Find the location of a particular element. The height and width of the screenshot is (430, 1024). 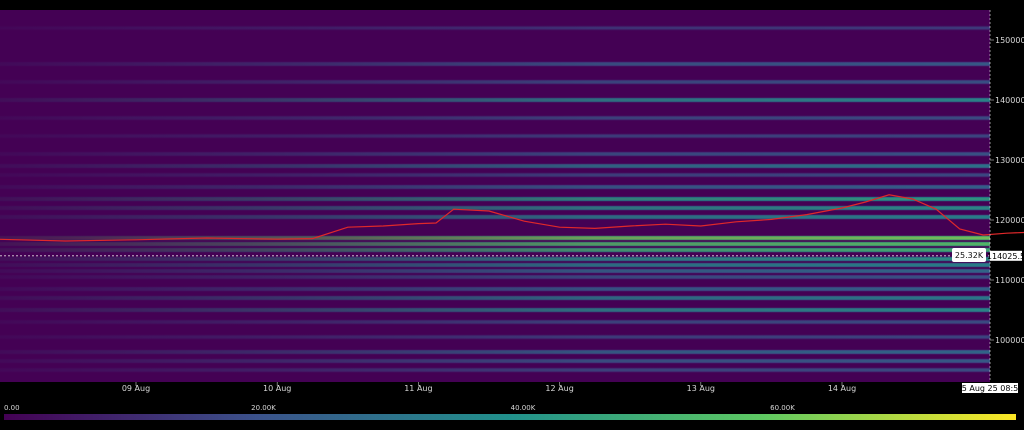

x-tick-label-5: 14 Aug is located at coordinates (842, 388).